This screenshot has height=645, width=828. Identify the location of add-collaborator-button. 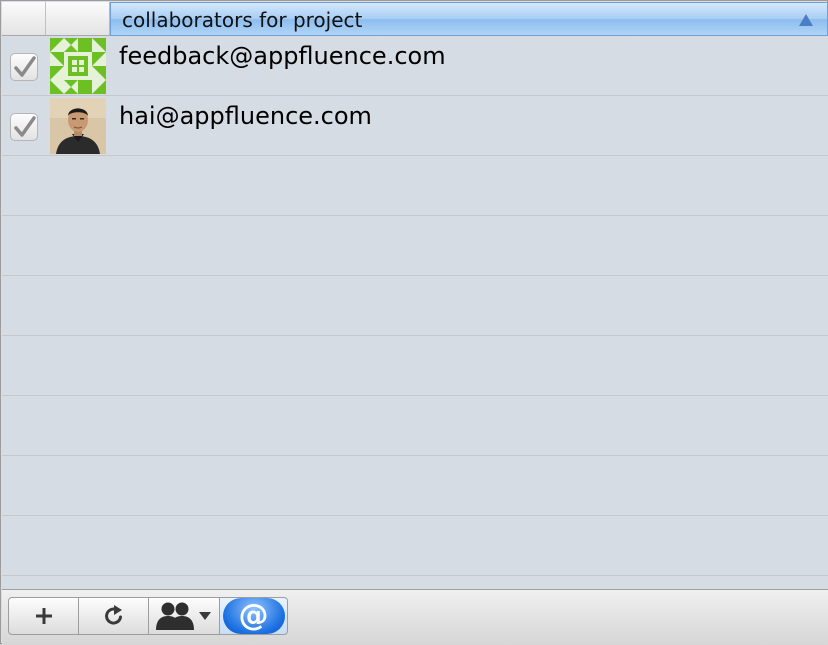
(43, 616).